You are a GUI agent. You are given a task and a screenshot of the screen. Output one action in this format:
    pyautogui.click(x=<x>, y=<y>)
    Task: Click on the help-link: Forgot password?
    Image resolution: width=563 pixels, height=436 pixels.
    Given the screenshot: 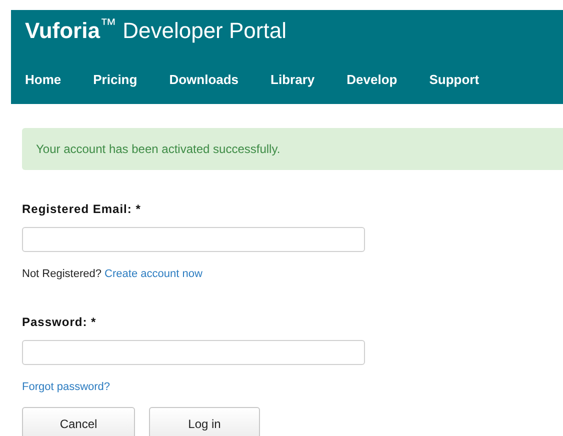 What is the action you would take?
    pyautogui.click(x=66, y=386)
    